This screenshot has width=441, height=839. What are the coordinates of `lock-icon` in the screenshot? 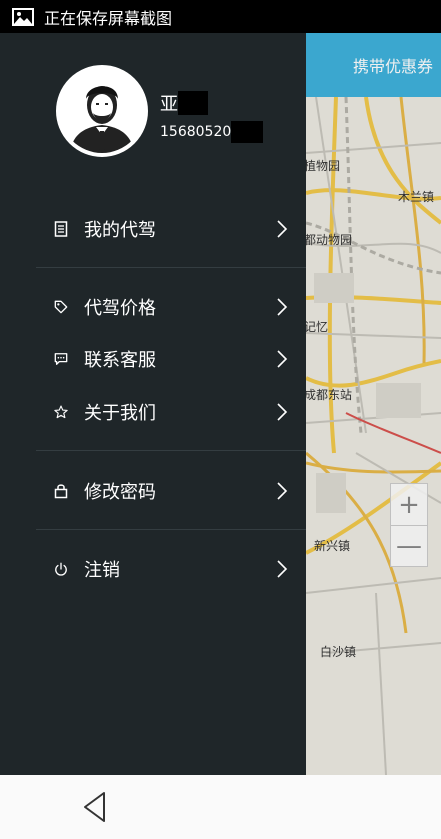 It's located at (61, 491).